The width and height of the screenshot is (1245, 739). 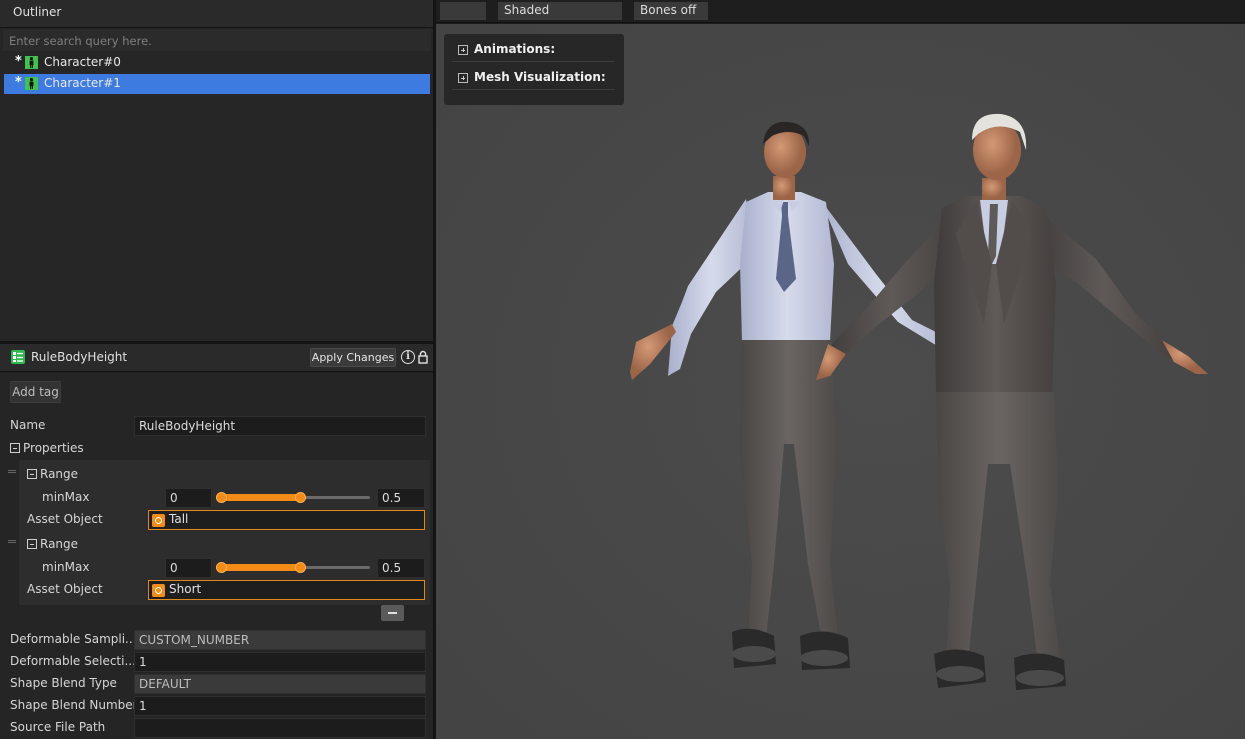 What do you see at coordinates (560, 11) in the screenshot?
I see `shading-dropdown: Shaded` at bounding box center [560, 11].